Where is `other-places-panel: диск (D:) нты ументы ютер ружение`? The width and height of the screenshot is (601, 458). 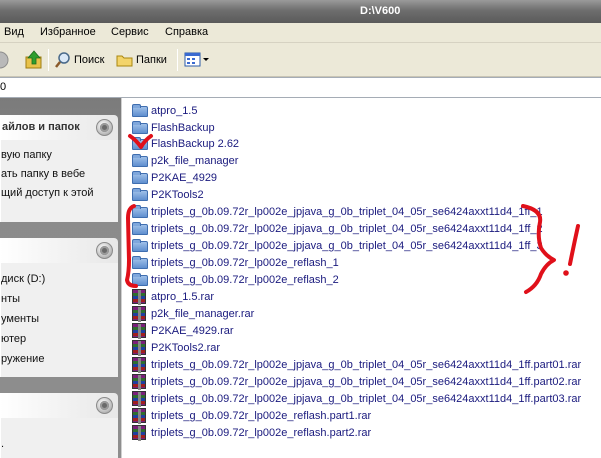 other-places-panel: диск (D:) нты ументы ютер ружение is located at coordinates (59, 307).